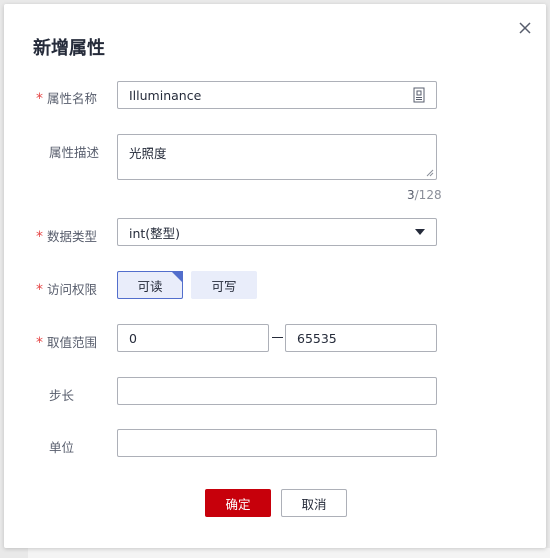 The height and width of the screenshot is (558, 550). What do you see at coordinates (62, 395) in the screenshot?
I see `step-label: 步长` at bounding box center [62, 395].